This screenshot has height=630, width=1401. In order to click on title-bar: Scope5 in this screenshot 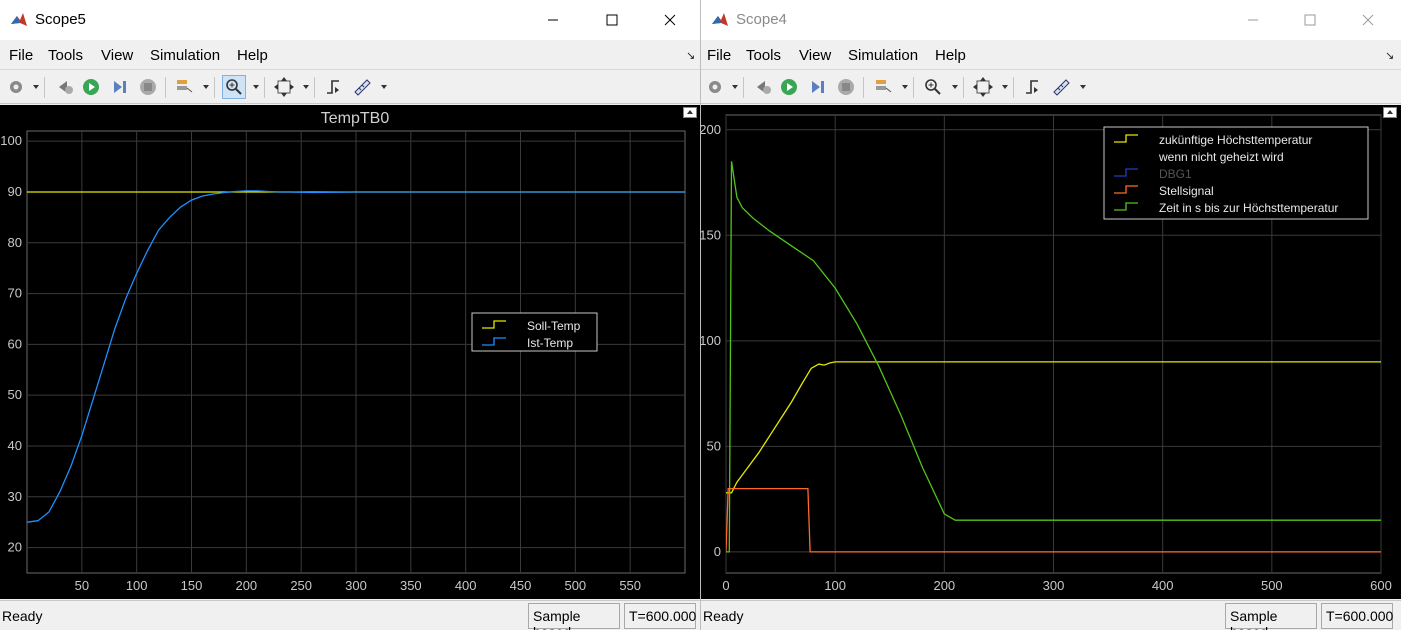, I will do `click(350, 20)`.